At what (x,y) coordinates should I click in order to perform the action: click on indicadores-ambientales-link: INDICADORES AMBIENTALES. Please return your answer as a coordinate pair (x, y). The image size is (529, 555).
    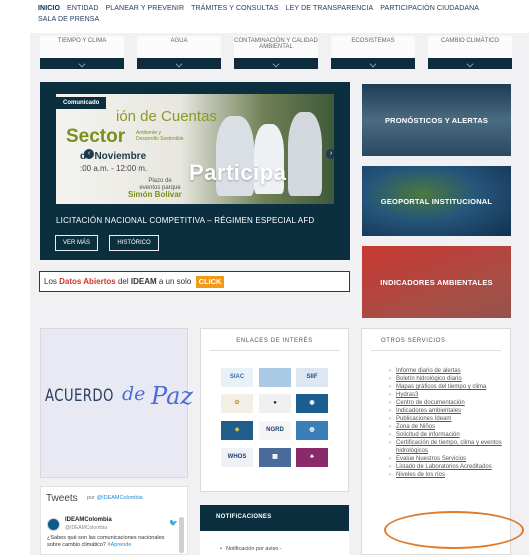
    Looking at the image, I should click on (436, 282).